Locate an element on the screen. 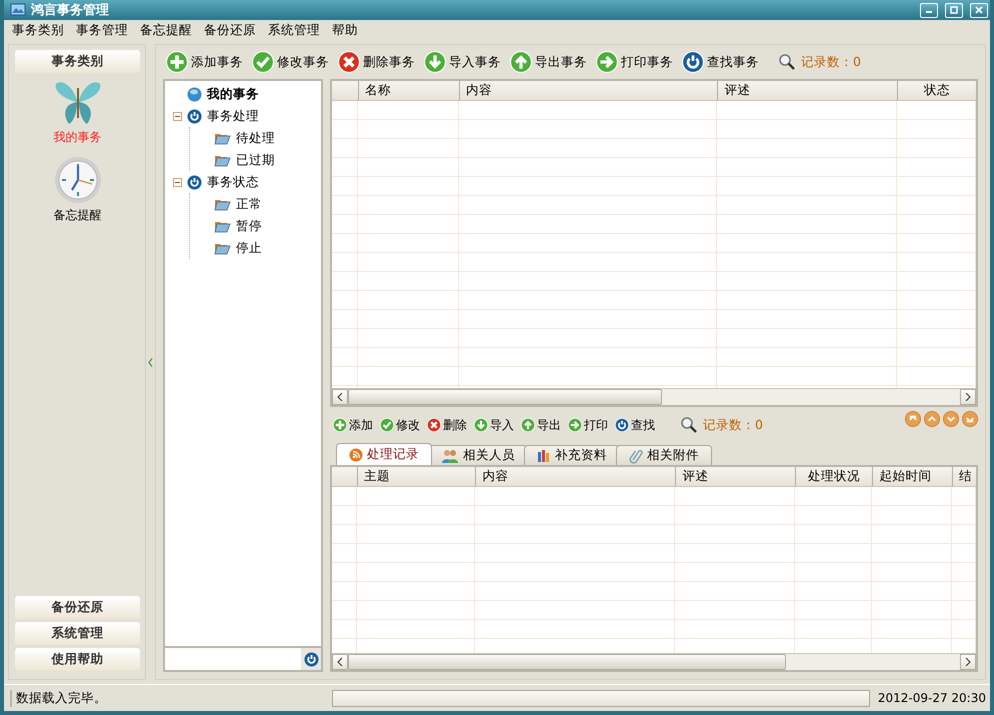 The image size is (994, 715). toolbar-button: 导入事务 is located at coordinates (464, 62).